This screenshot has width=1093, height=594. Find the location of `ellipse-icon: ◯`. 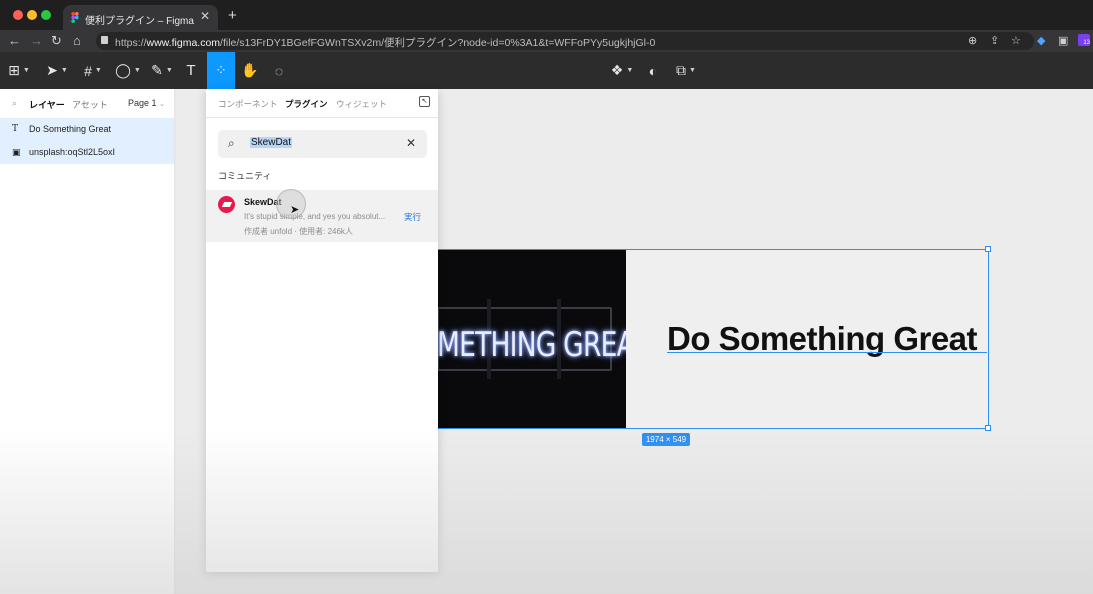

ellipse-icon: ◯ is located at coordinates (123, 70).